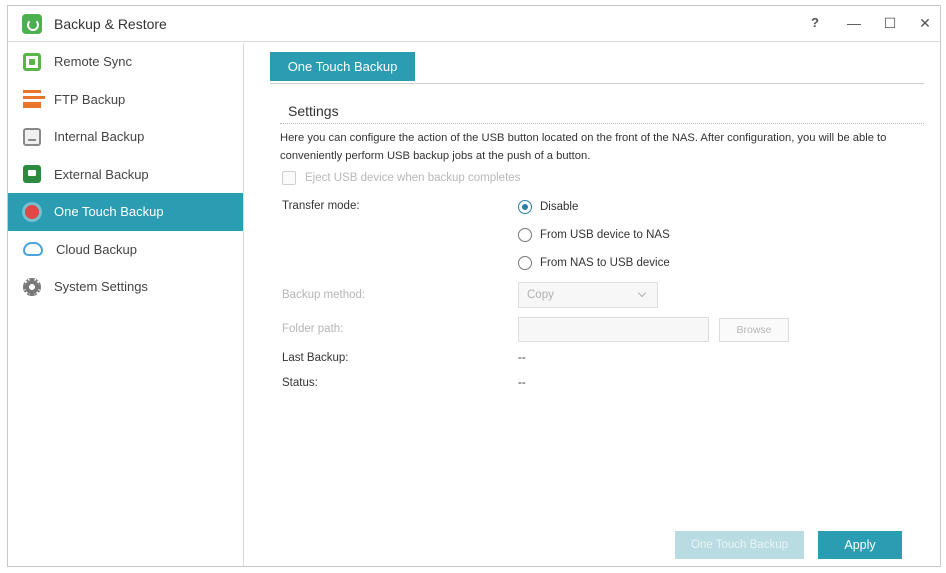 This screenshot has height=573, width=946. I want to click on sidebar-item-label: Internal Backup, so click(99, 137).